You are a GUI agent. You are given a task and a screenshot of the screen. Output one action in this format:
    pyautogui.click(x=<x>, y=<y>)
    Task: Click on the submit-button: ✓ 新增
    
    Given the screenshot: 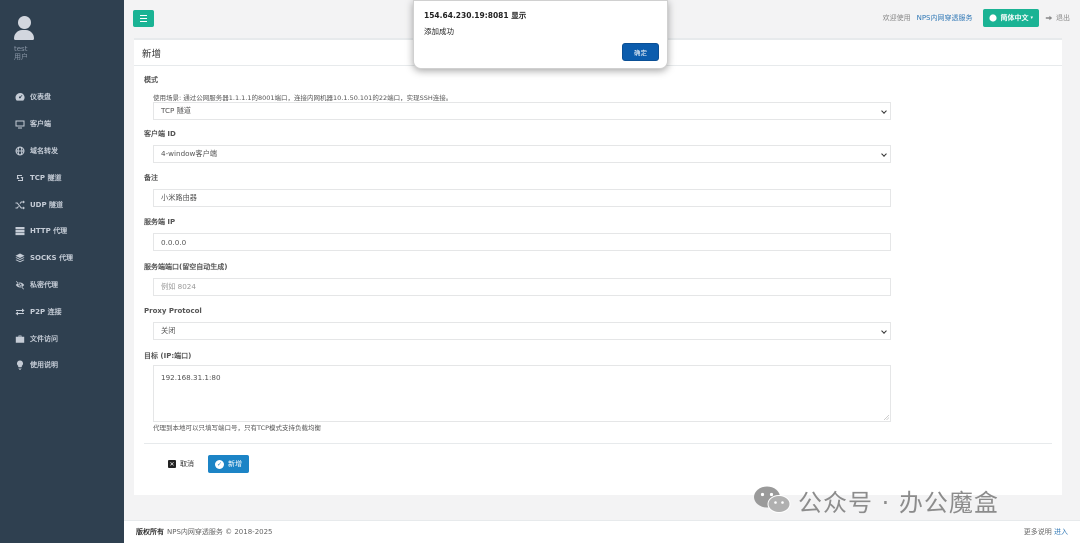 What is the action you would take?
    pyautogui.click(x=228, y=464)
    